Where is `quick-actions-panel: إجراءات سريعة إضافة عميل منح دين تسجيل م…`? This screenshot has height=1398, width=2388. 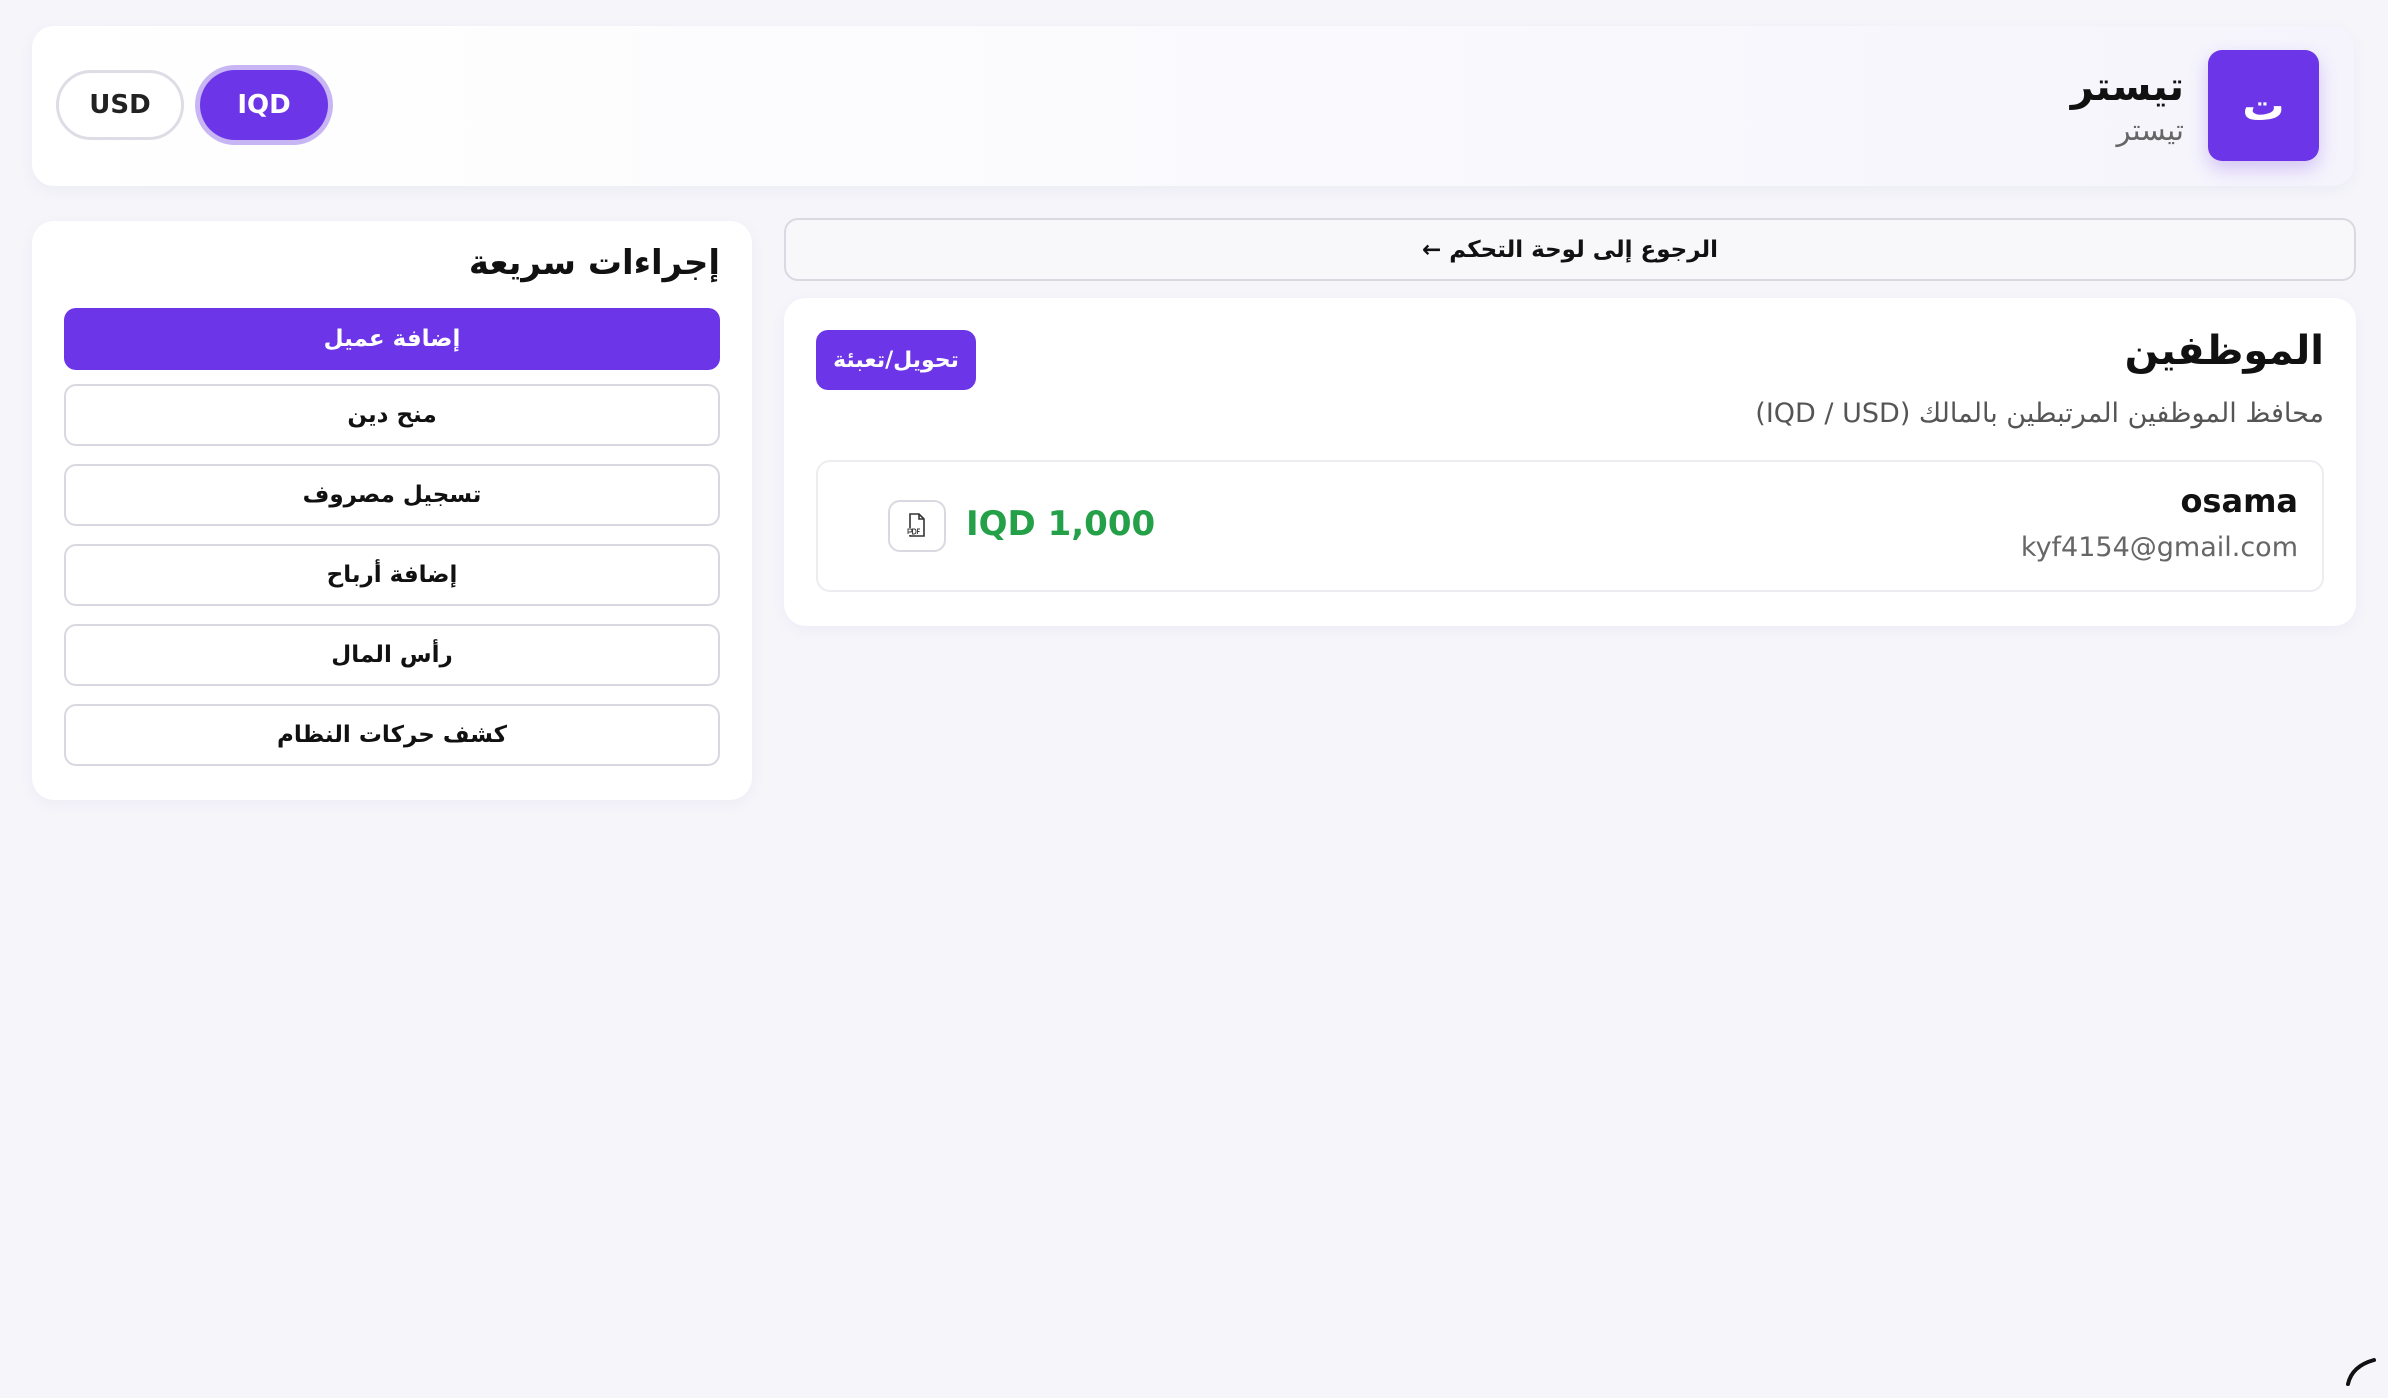 quick-actions-panel: إجراءات سريعة إضافة عميل منح دين تسجيل م… is located at coordinates (392, 510).